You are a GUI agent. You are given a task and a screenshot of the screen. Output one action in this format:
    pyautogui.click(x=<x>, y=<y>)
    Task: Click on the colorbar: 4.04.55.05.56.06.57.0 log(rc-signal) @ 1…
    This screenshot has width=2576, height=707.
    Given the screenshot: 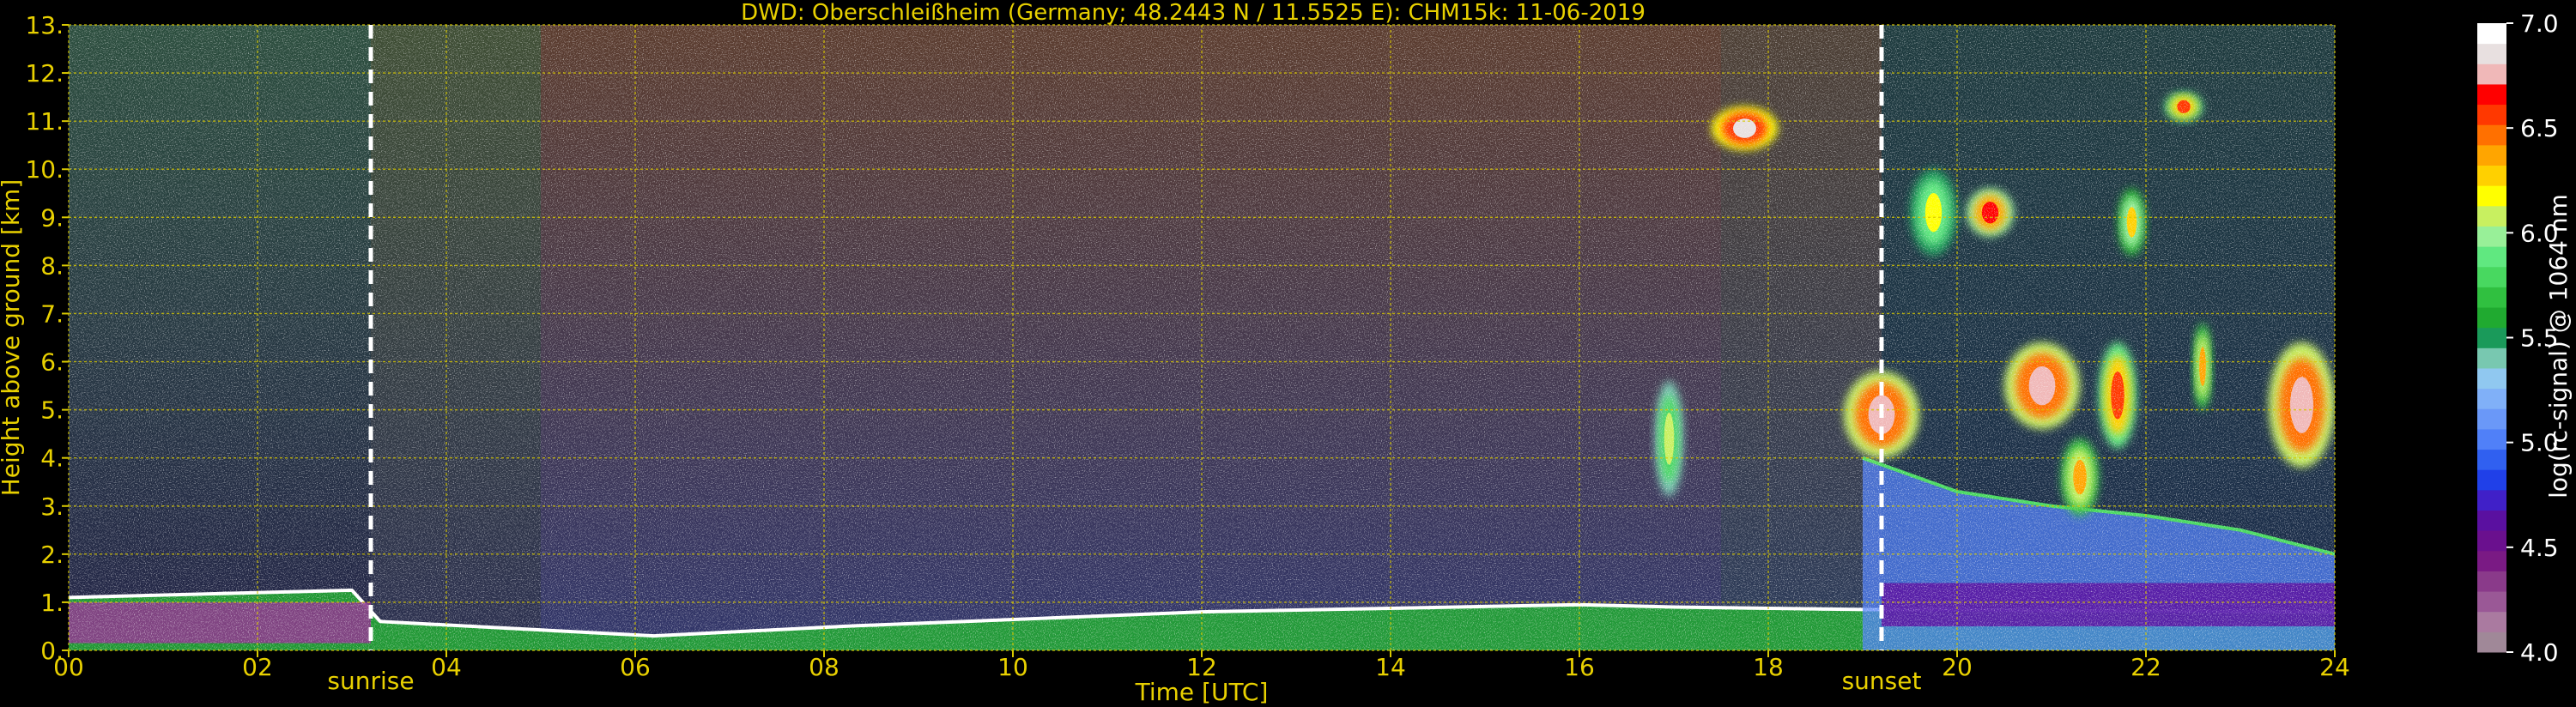 What is the action you would take?
    pyautogui.click(x=2525, y=338)
    